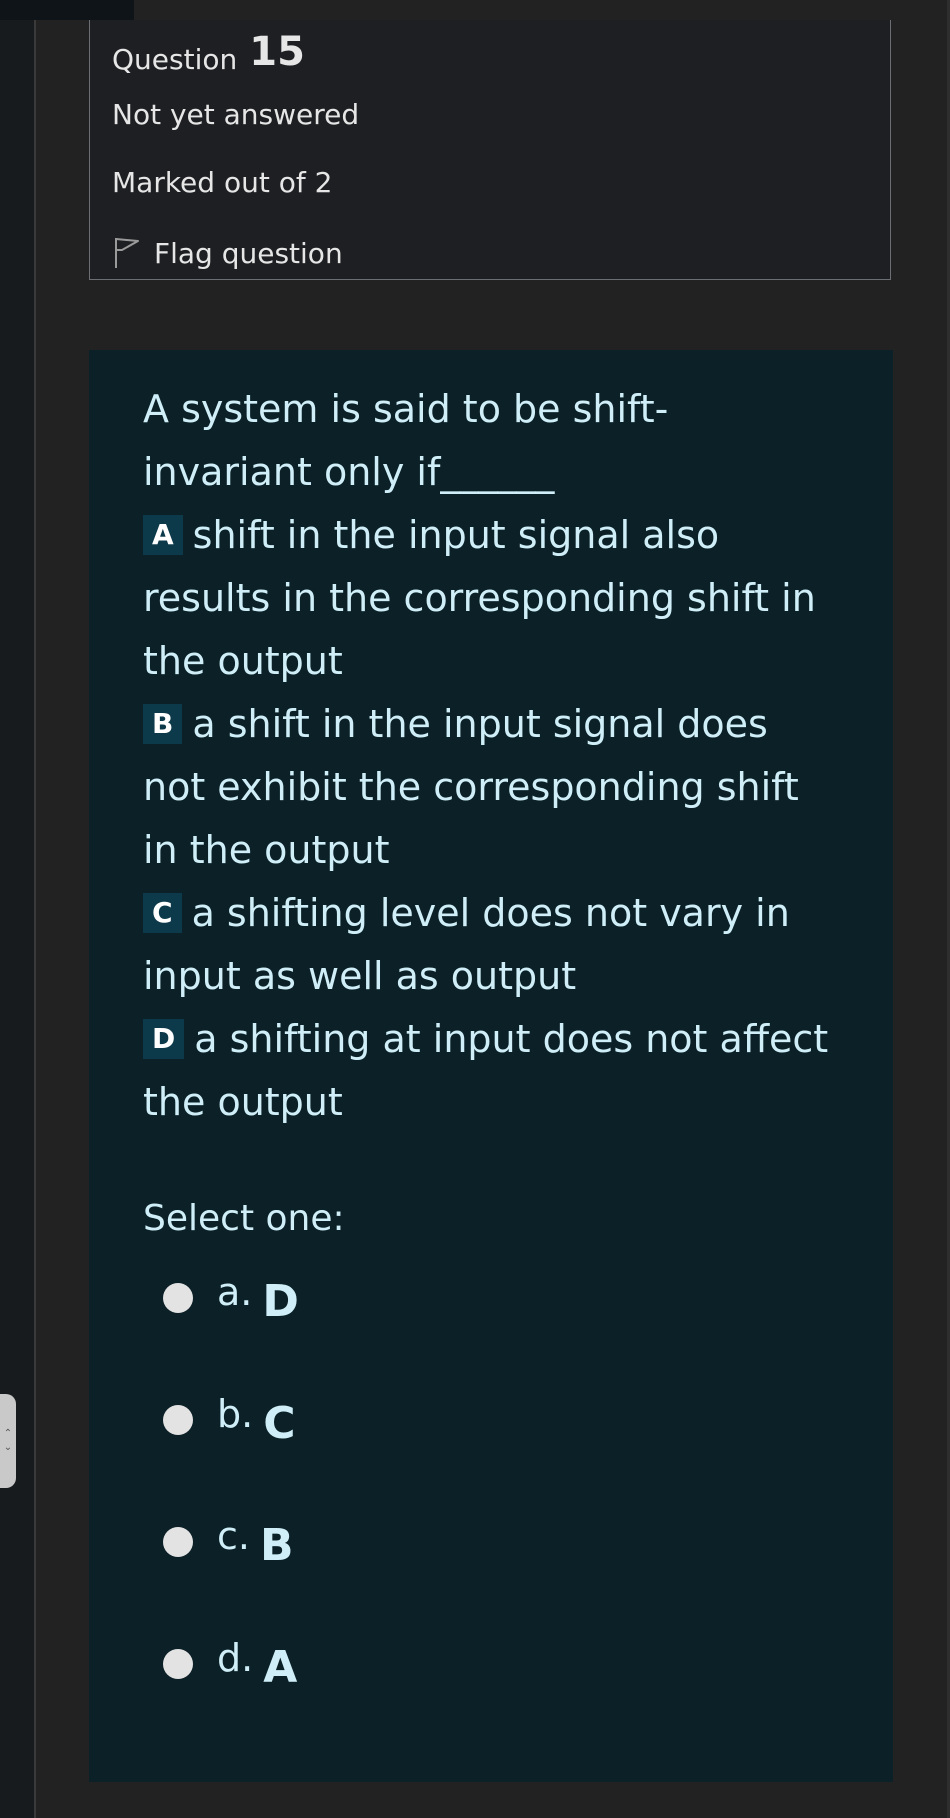 This screenshot has height=1818, width=950. I want to click on chevron-up-icon: ⌃, so click(8, 1433).